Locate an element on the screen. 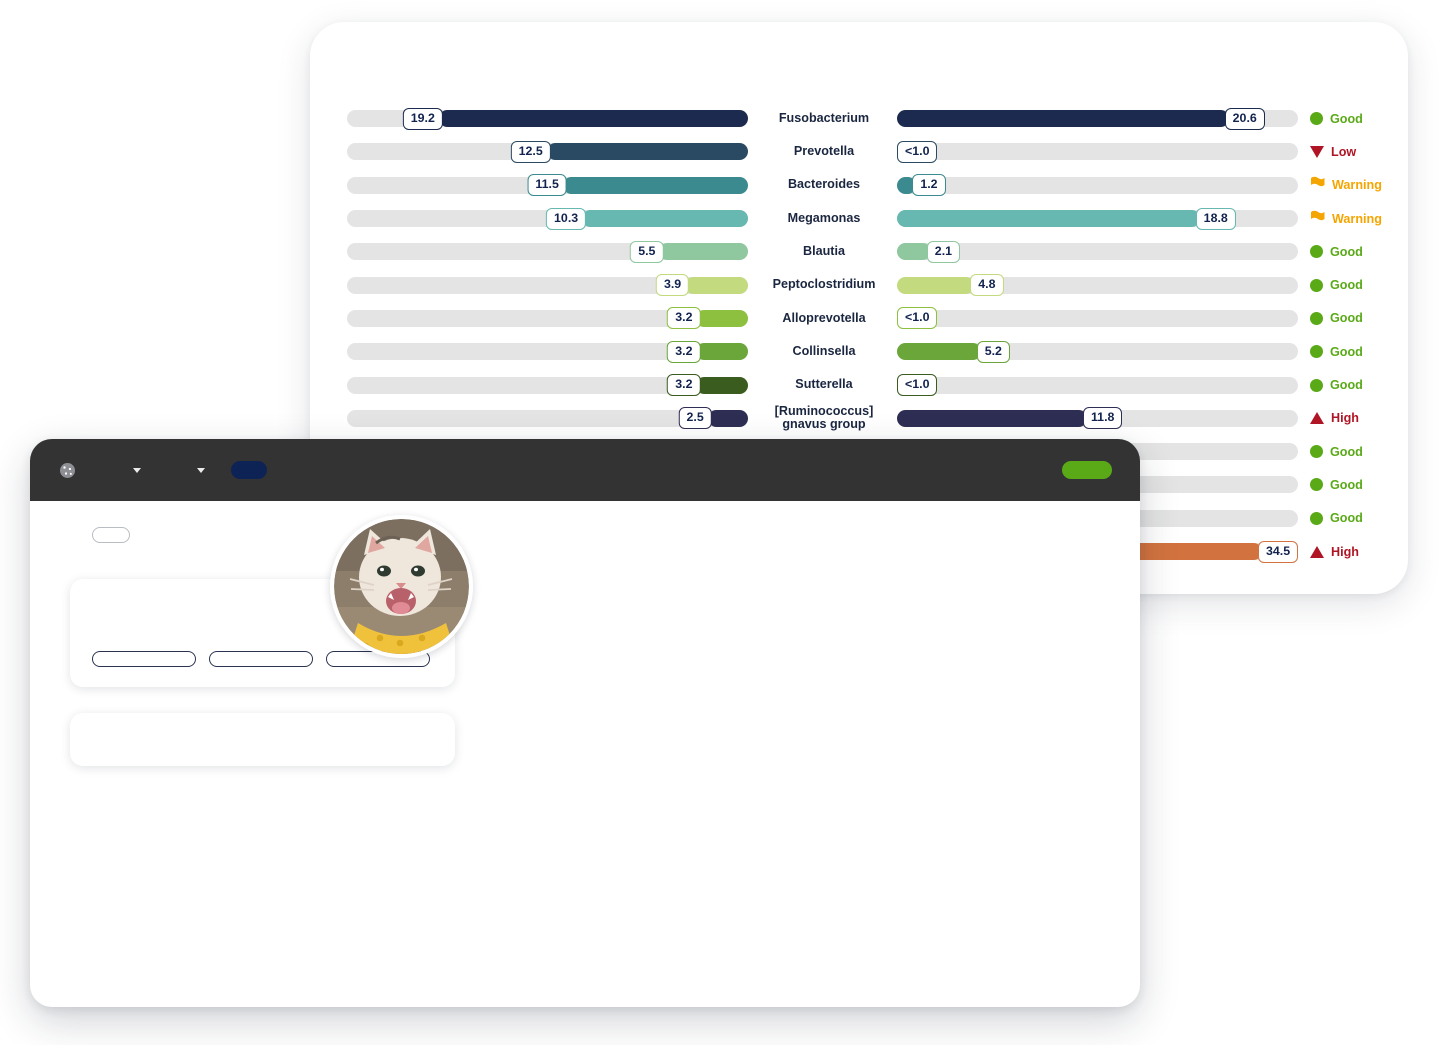 This screenshot has height=1045, width=1445. kurby-bar-cell: 20.6 is located at coordinates (1097, 118).